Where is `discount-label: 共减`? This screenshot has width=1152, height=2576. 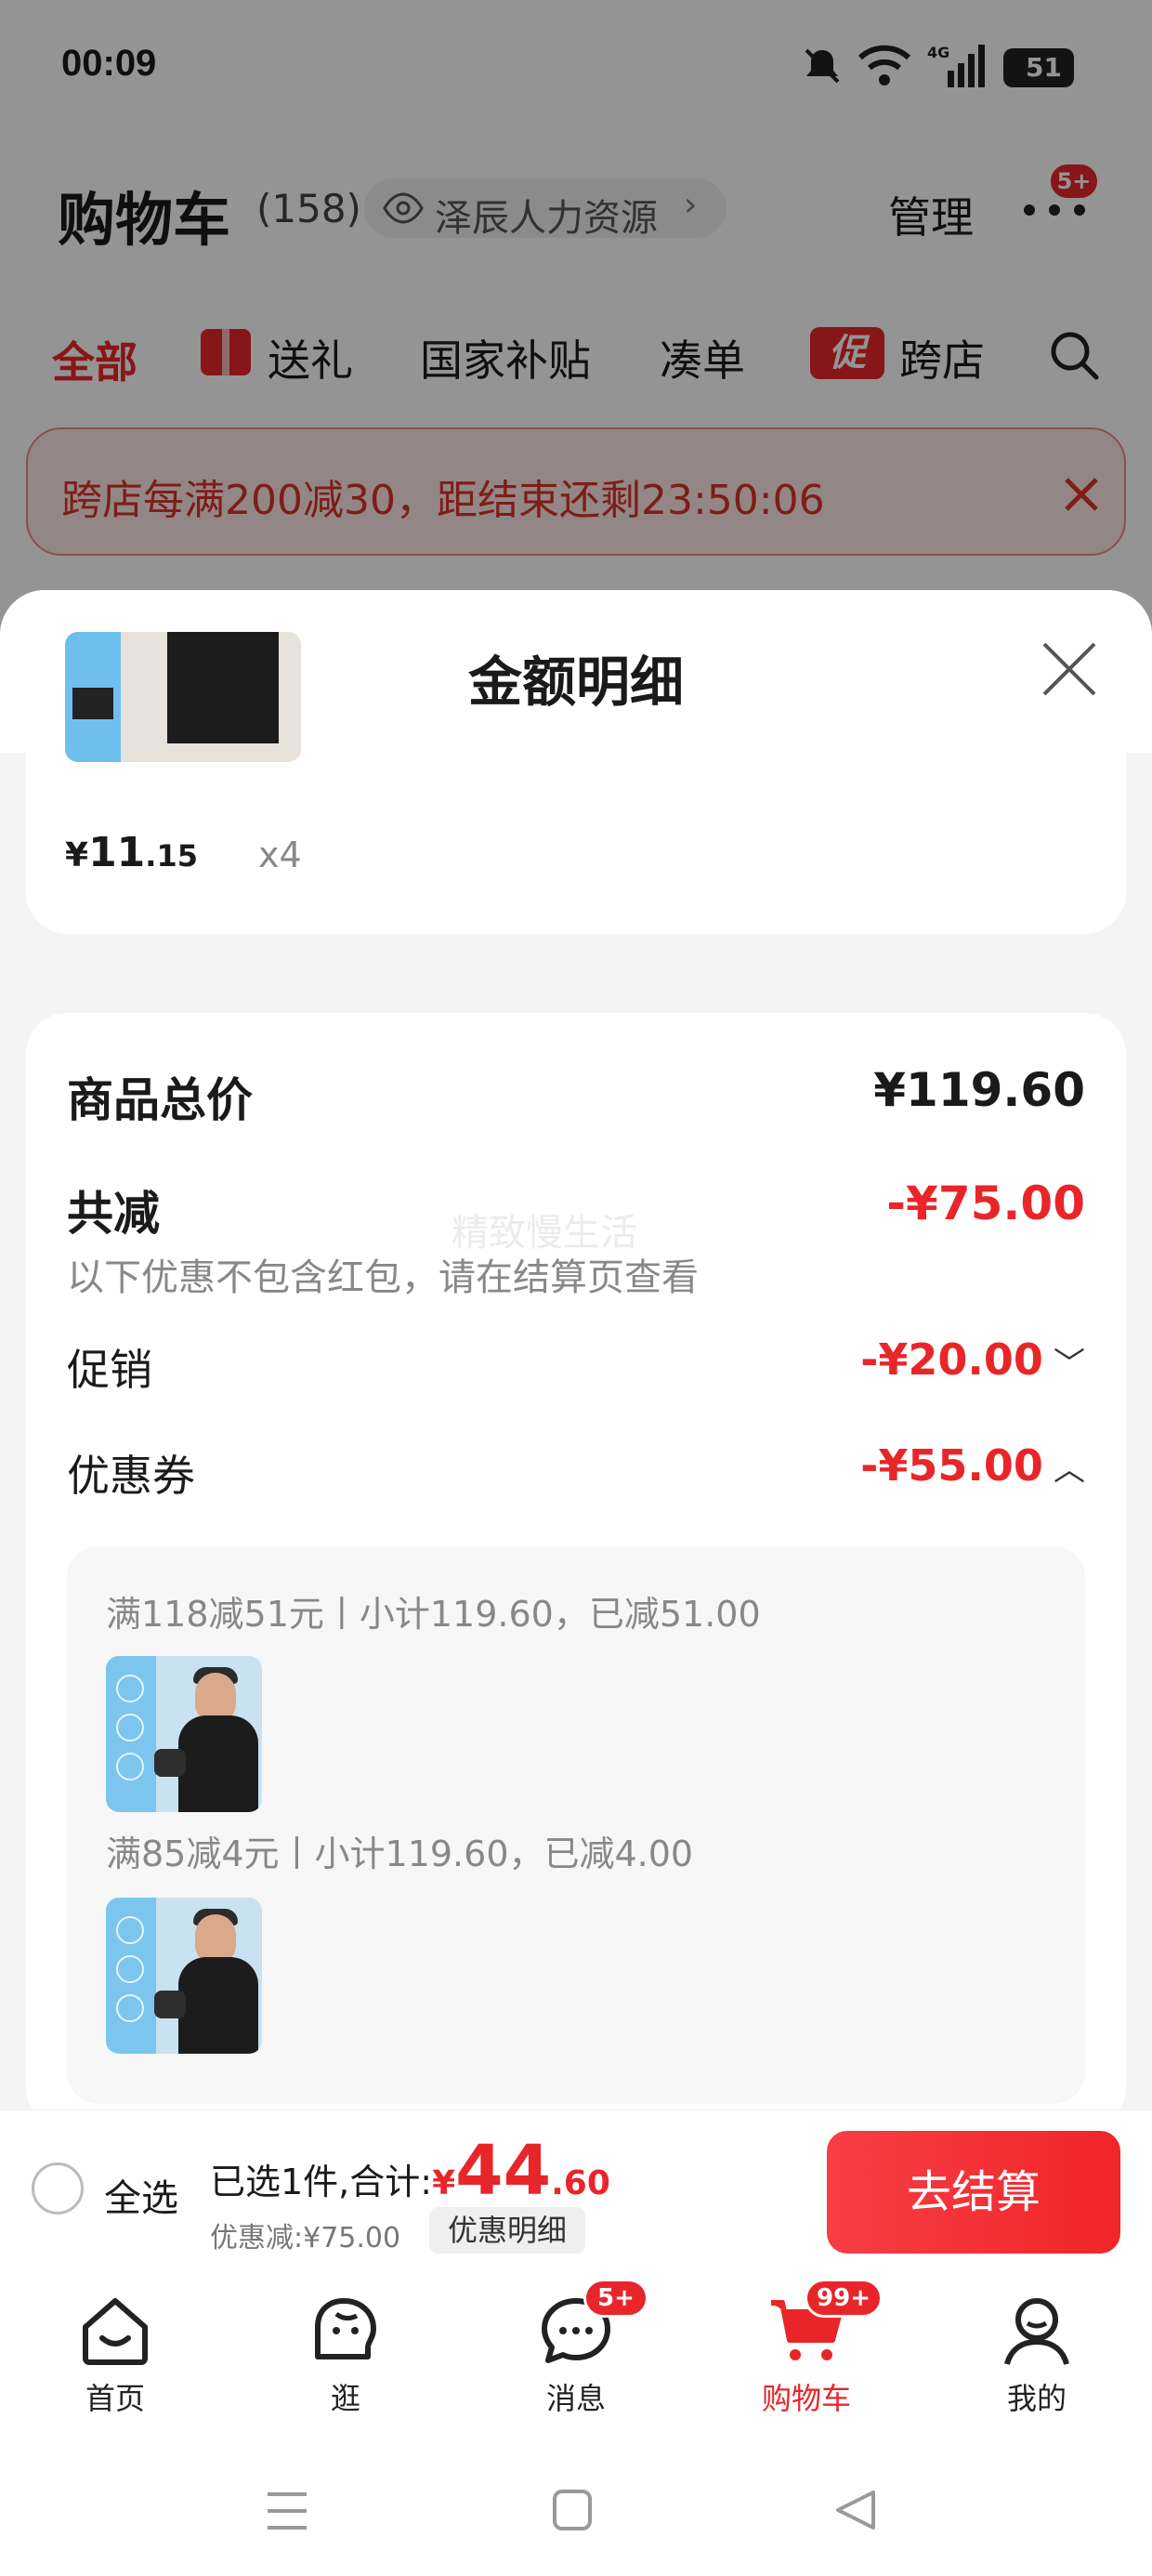 discount-label: 共减 is located at coordinates (113, 1214).